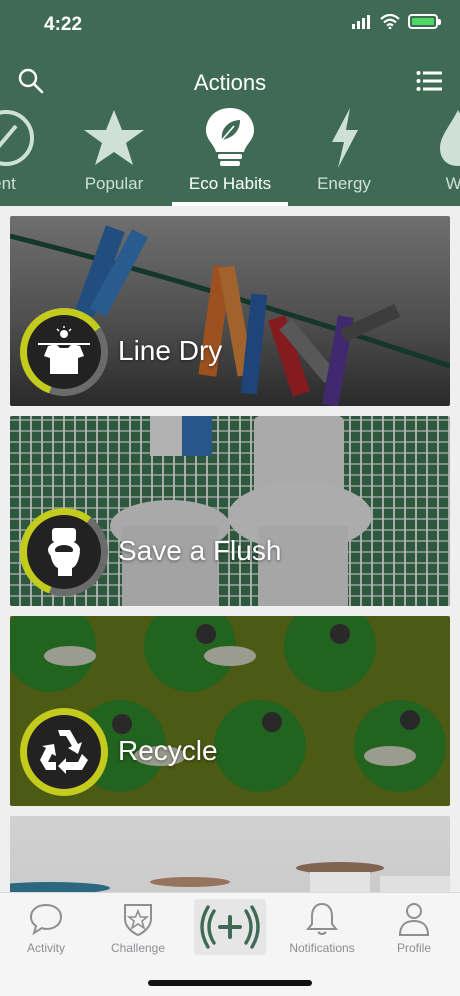 The width and height of the screenshot is (460, 996). I want to click on recycle-icon, so click(64, 752).